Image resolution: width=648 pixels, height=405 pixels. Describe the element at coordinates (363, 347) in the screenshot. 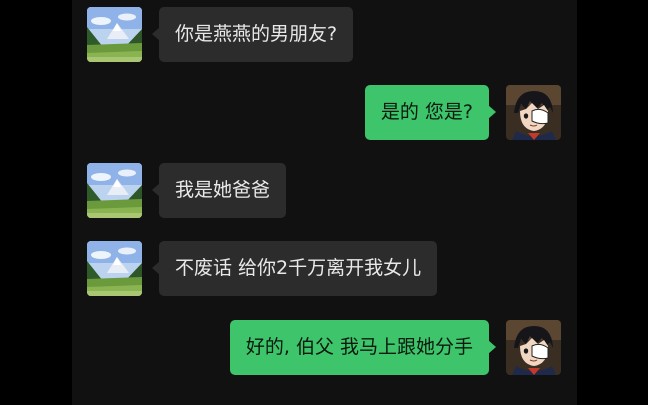

I see `outgoing-message-bubble: 好的, 伯父 我马上跟她分手` at that location.